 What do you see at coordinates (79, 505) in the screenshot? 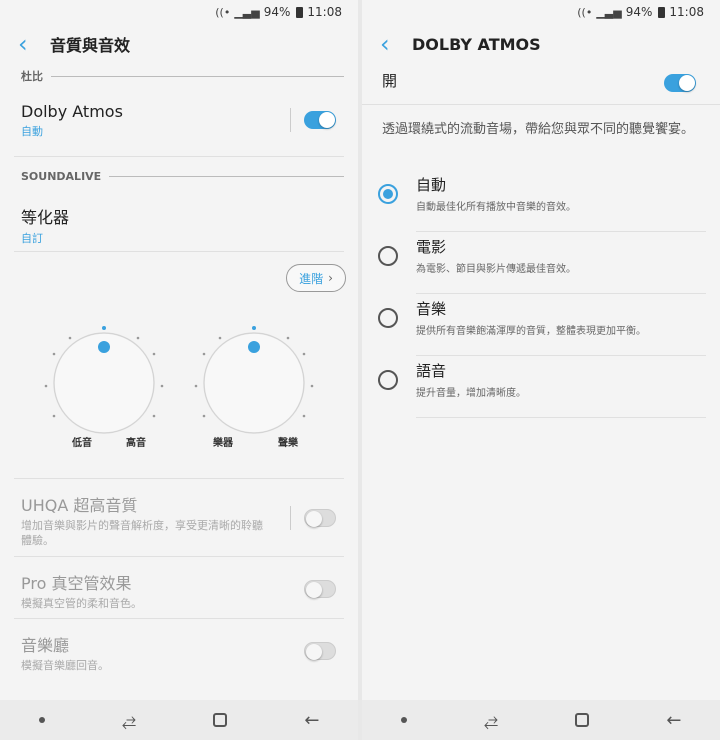
I see `uhqa-title: UHQA 超高音質` at bounding box center [79, 505].